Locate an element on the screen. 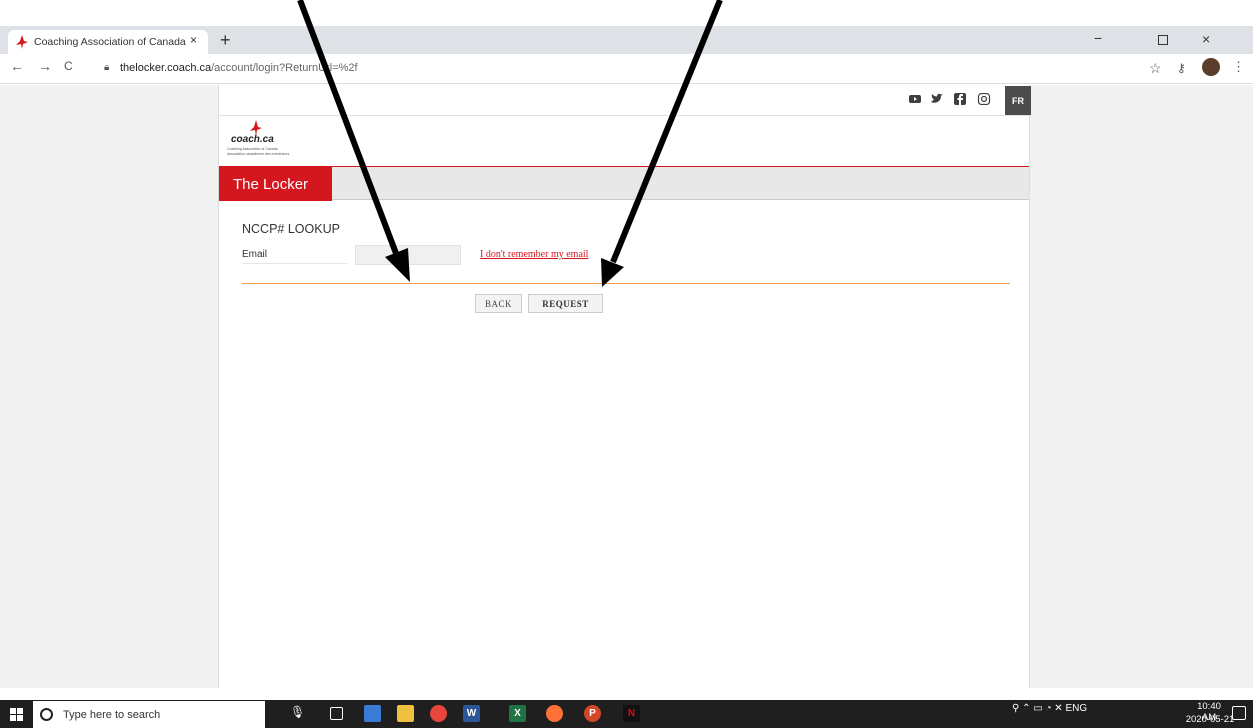 The height and width of the screenshot is (728, 1253). file-explorer-icon is located at coordinates (405, 713).